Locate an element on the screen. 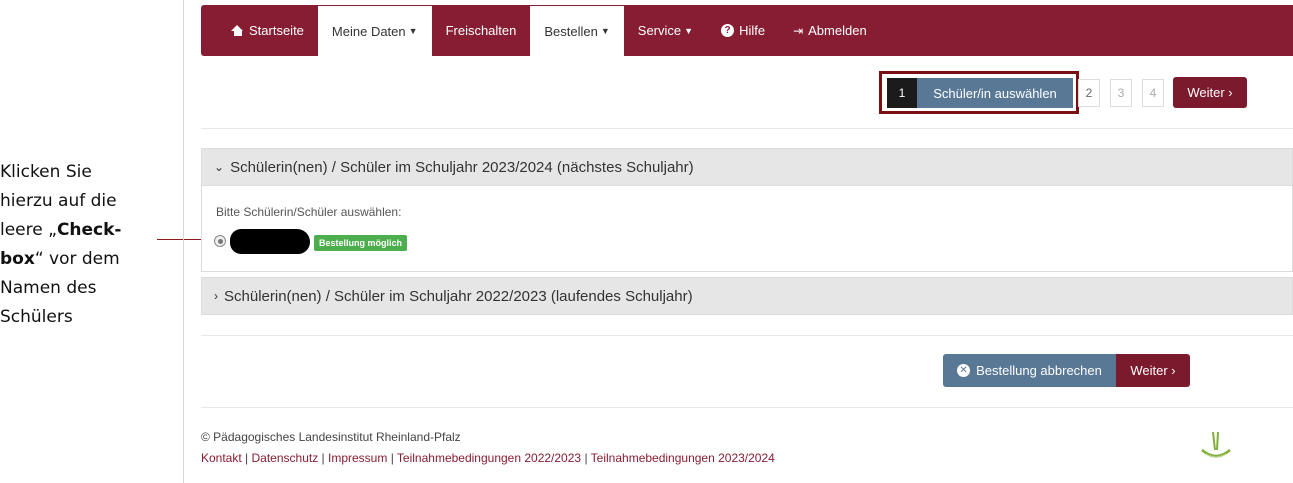 This screenshot has height=483, width=1293. nav-label: Hilfe is located at coordinates (752, 30).